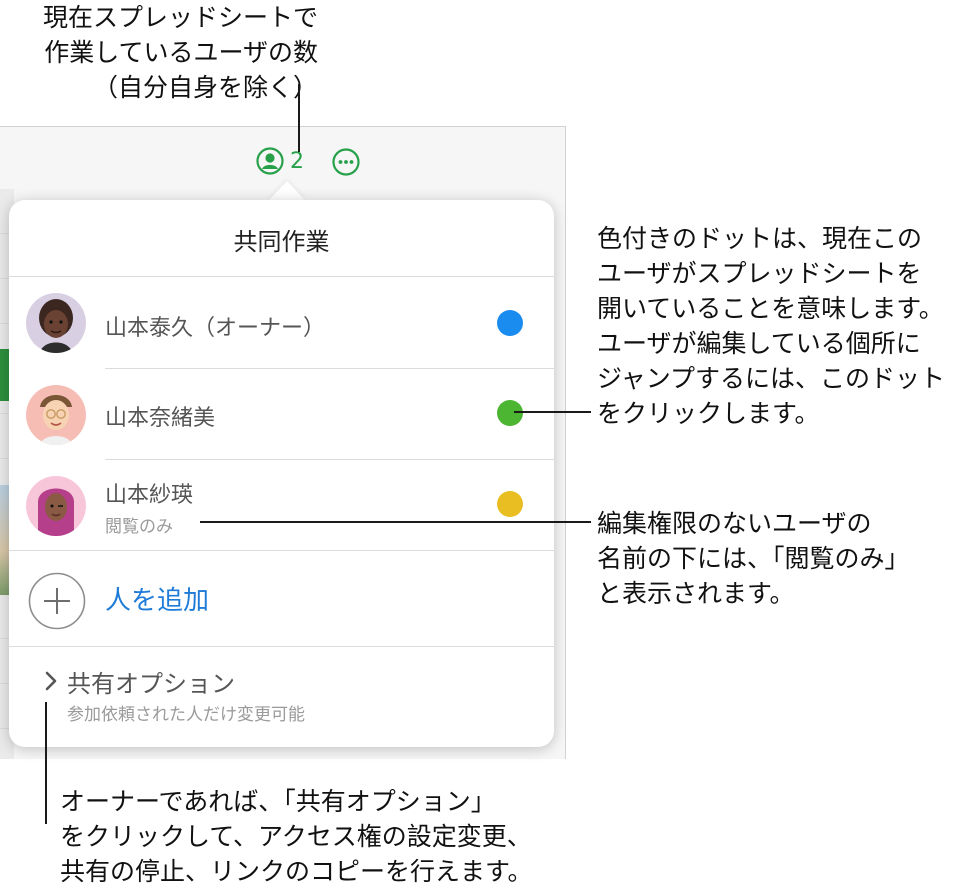 The image size is (956, 894). Describe the element at coordinates (287, 191) in the screenshot. I see `popover-arrow` at that location.